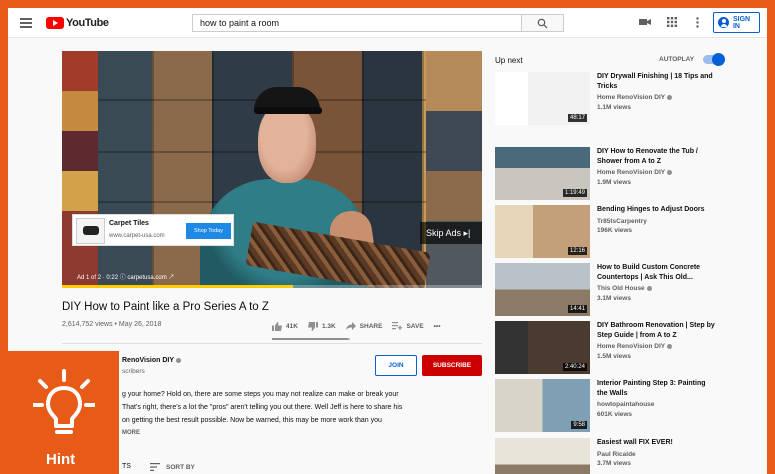 The image size is (775, 474). I want to click on sort-by-label: SORT BY, so click(180, 467).